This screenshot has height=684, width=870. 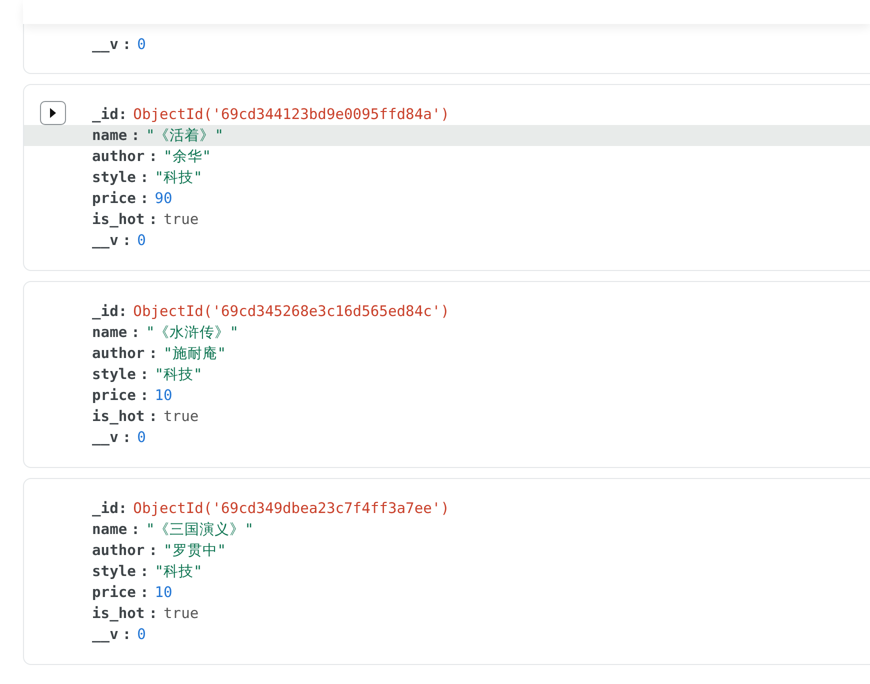 What do you see at coordinates (195, 354) in the screenshot?
I see `field-value: "施耐庵"` at bounding box center [195, 354].